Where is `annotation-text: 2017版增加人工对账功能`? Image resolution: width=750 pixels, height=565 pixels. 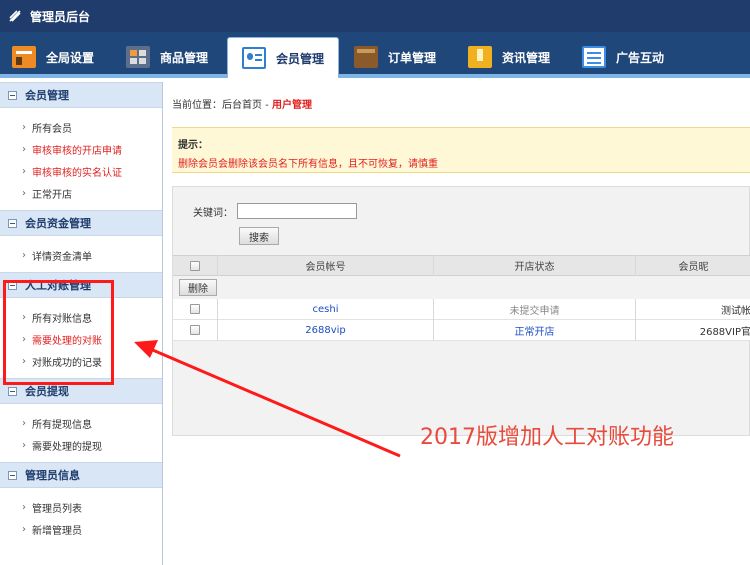 annotation-text: 2017版增加人工对账功能 is located at coordinates (547, 437).